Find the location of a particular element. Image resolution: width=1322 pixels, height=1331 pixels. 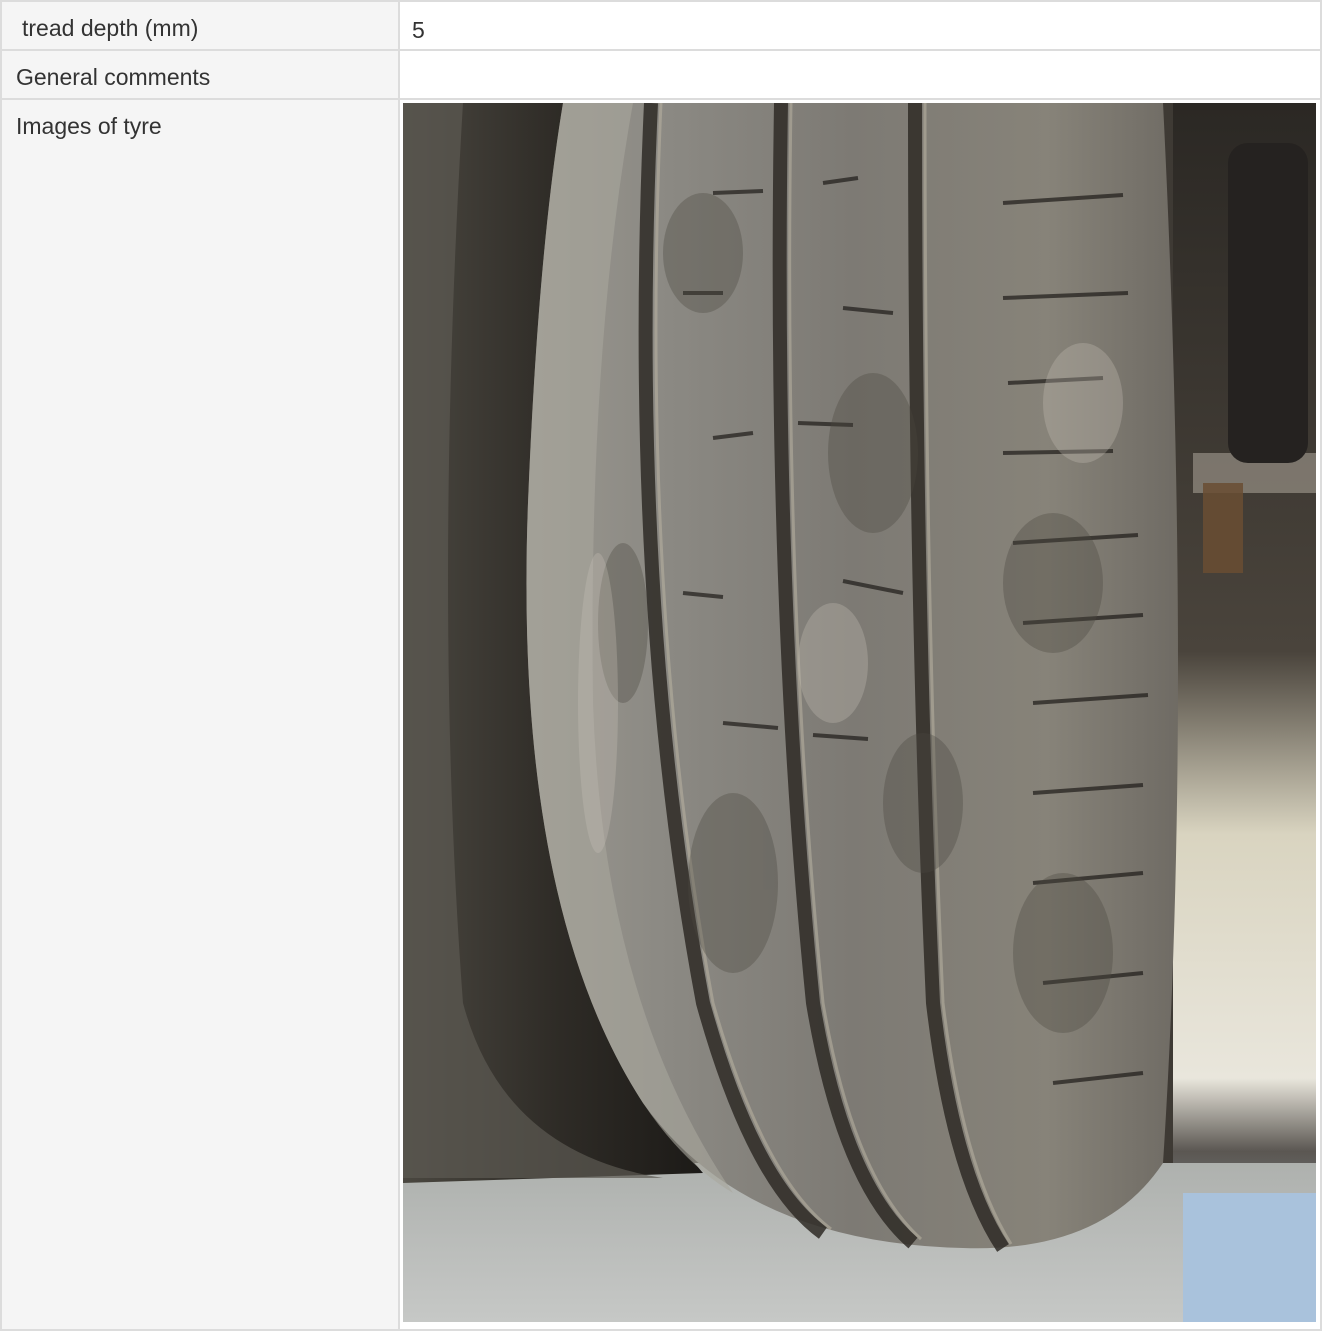

table-row-tread-depth: tread depth (mm) 5 is located at coordinates (661, 25).